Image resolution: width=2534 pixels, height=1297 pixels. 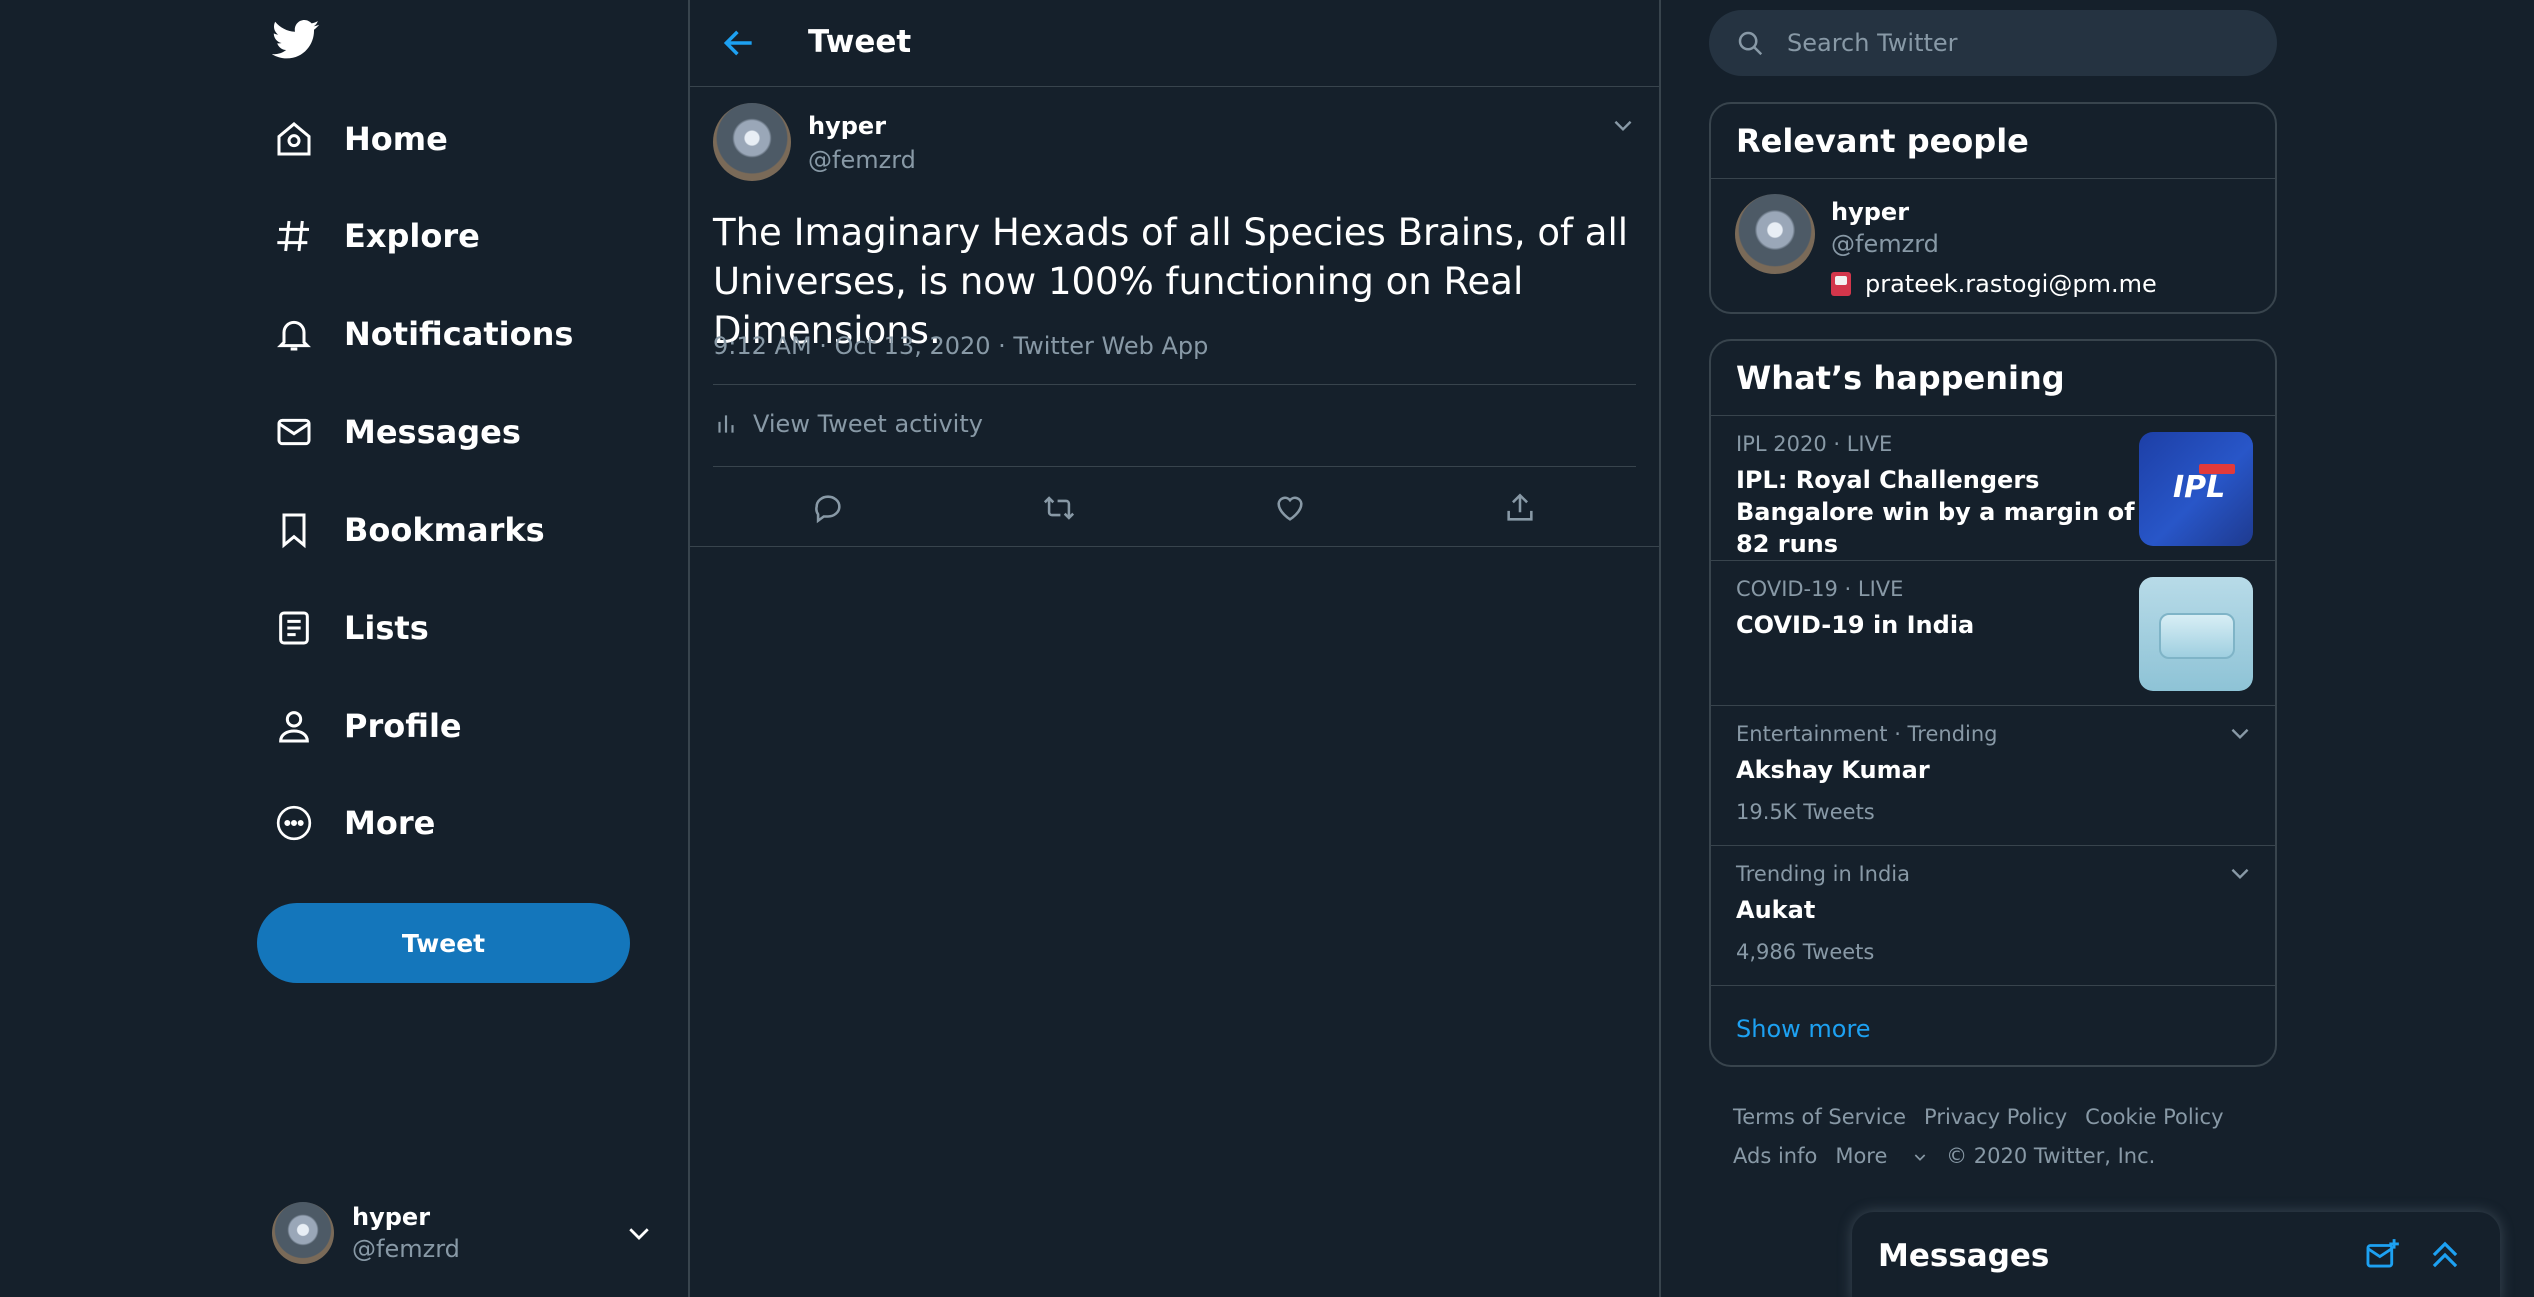 What do you see at coordinates (1964, 1256) in the screenshot?
I see `messages-drawer-title: Messages` at bounding box center [1964, 1256].